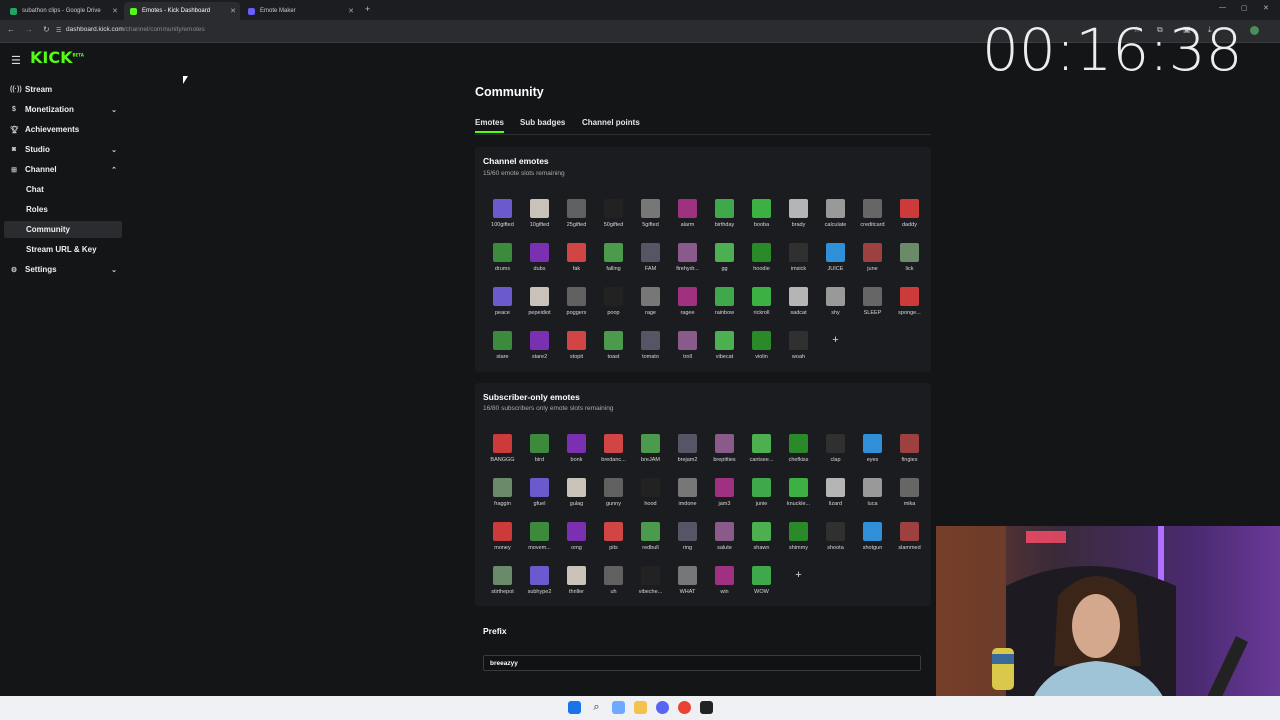 This screenshot has height=720, width=1280. I want to click on sidebar-item-settings: ⚙ Settings ⌄, so click(63, 269).